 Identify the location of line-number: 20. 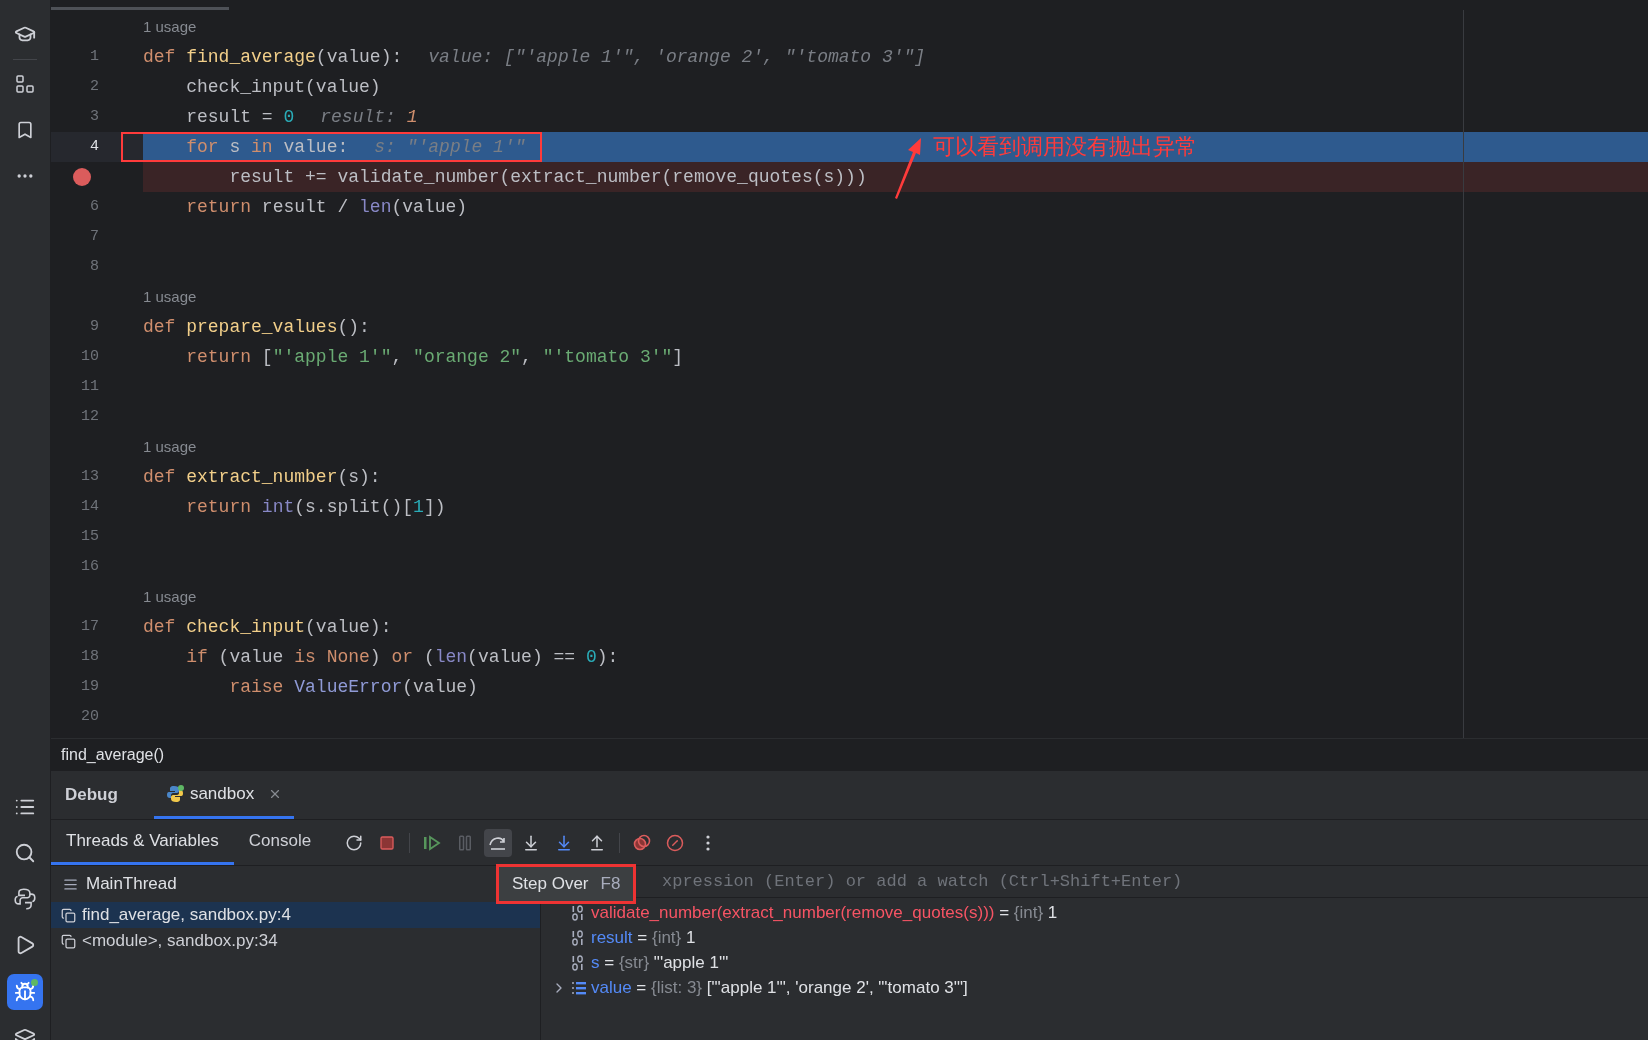
(90, 716).